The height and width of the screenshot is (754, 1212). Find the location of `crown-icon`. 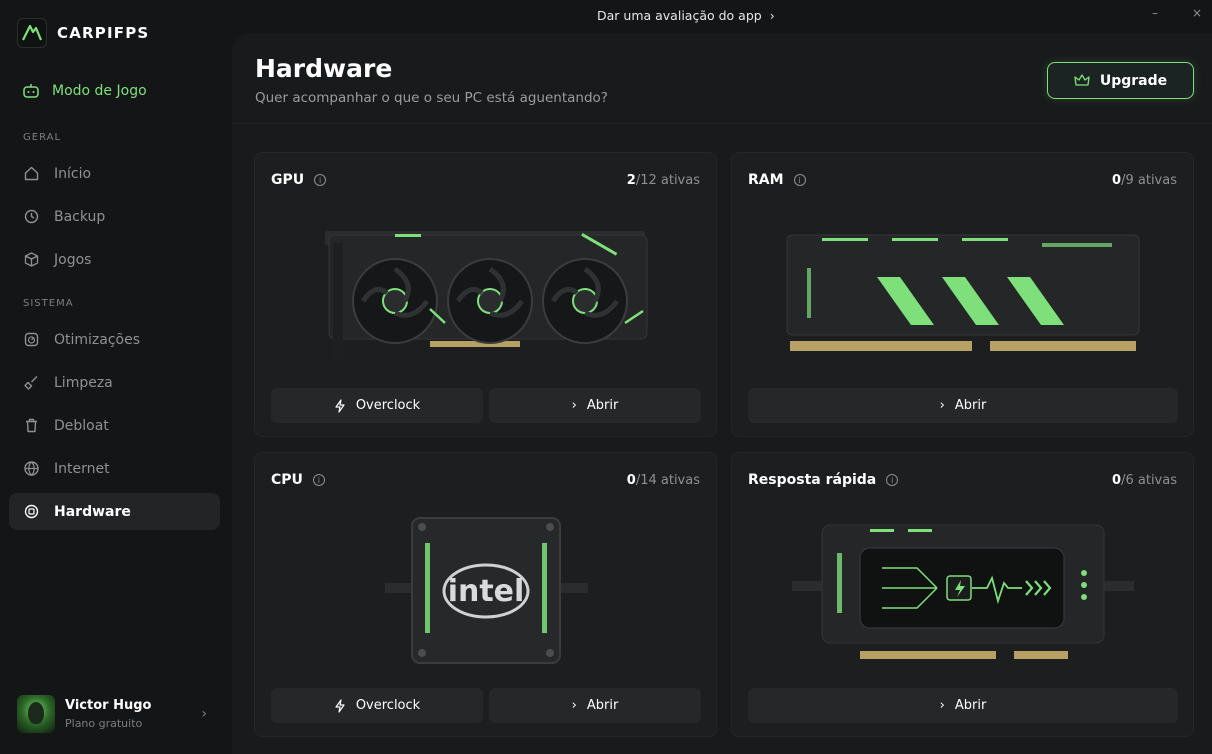

crown-icon is located at coordinates (1082, 79).